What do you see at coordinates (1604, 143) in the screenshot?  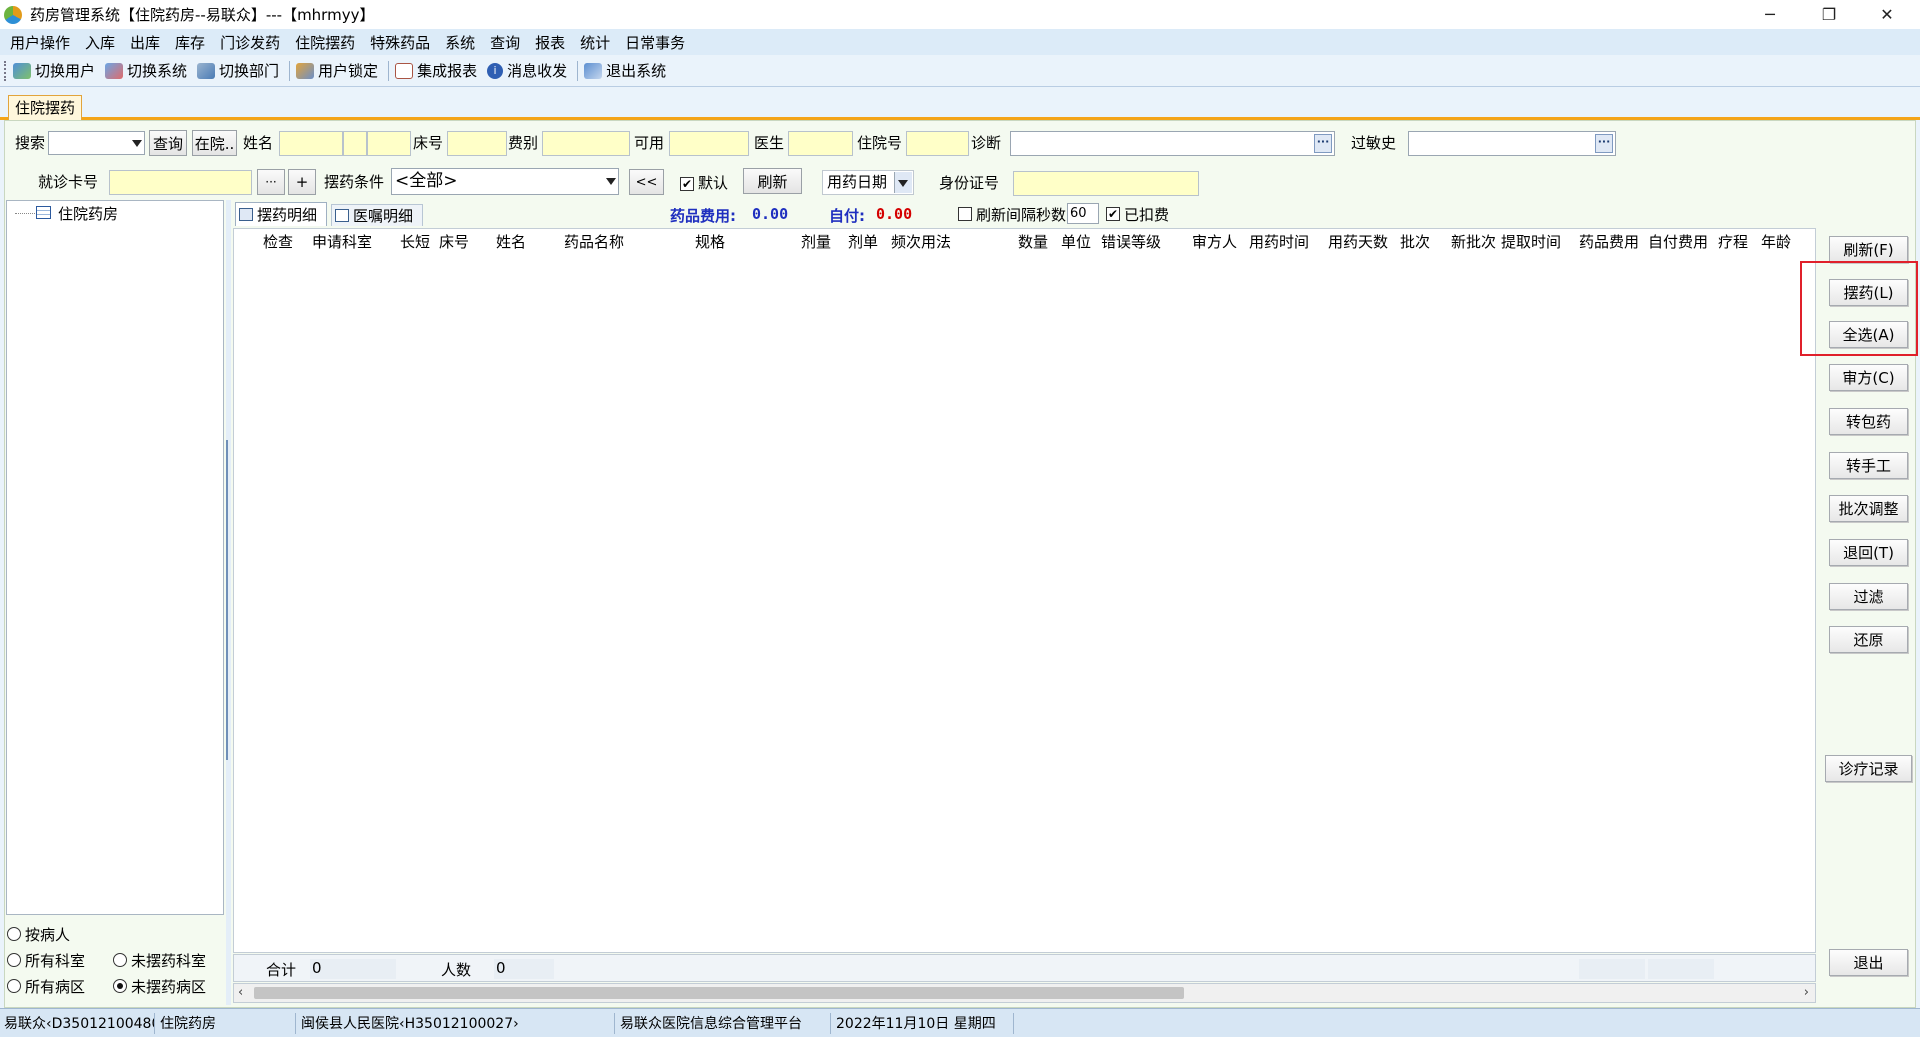 I see `allergy-more-button: ···` at bounding box center [1604, 143].